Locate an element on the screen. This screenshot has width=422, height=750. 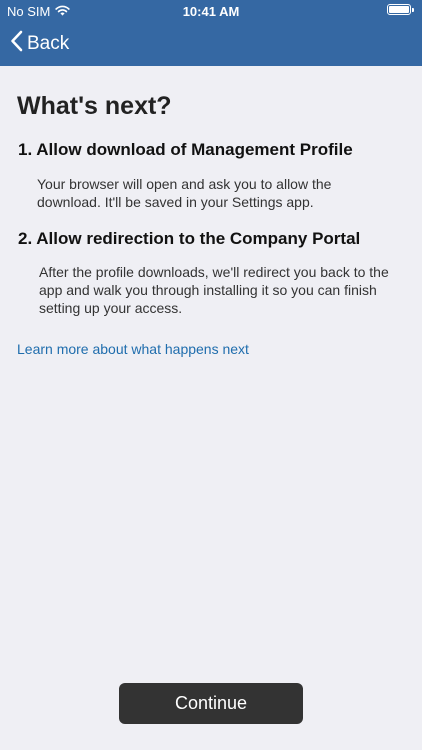
back-button: Back is located at coordinates (39, 44).